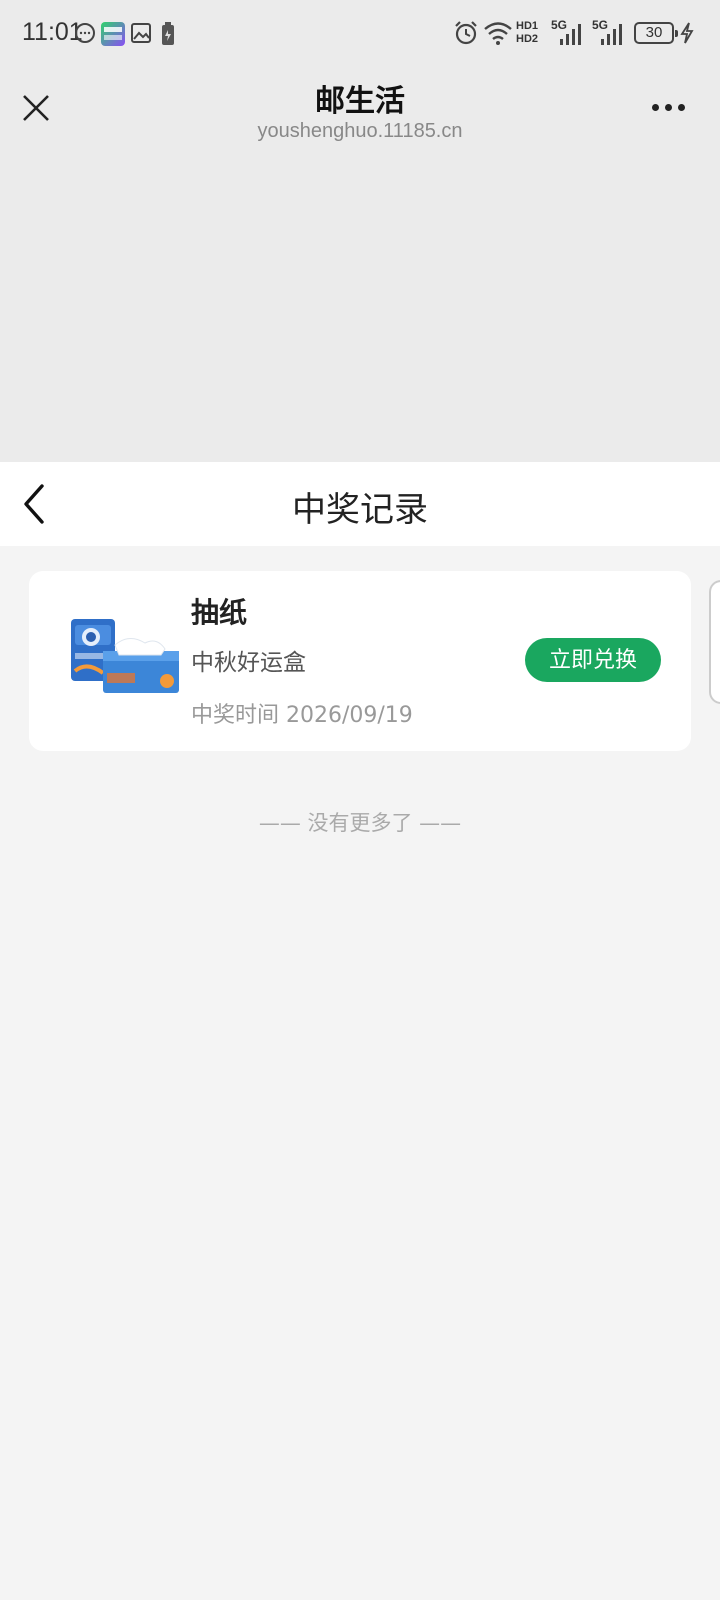 This screenshot has height=1600, width=720. I want to click on more-icon, so click(669, 109).